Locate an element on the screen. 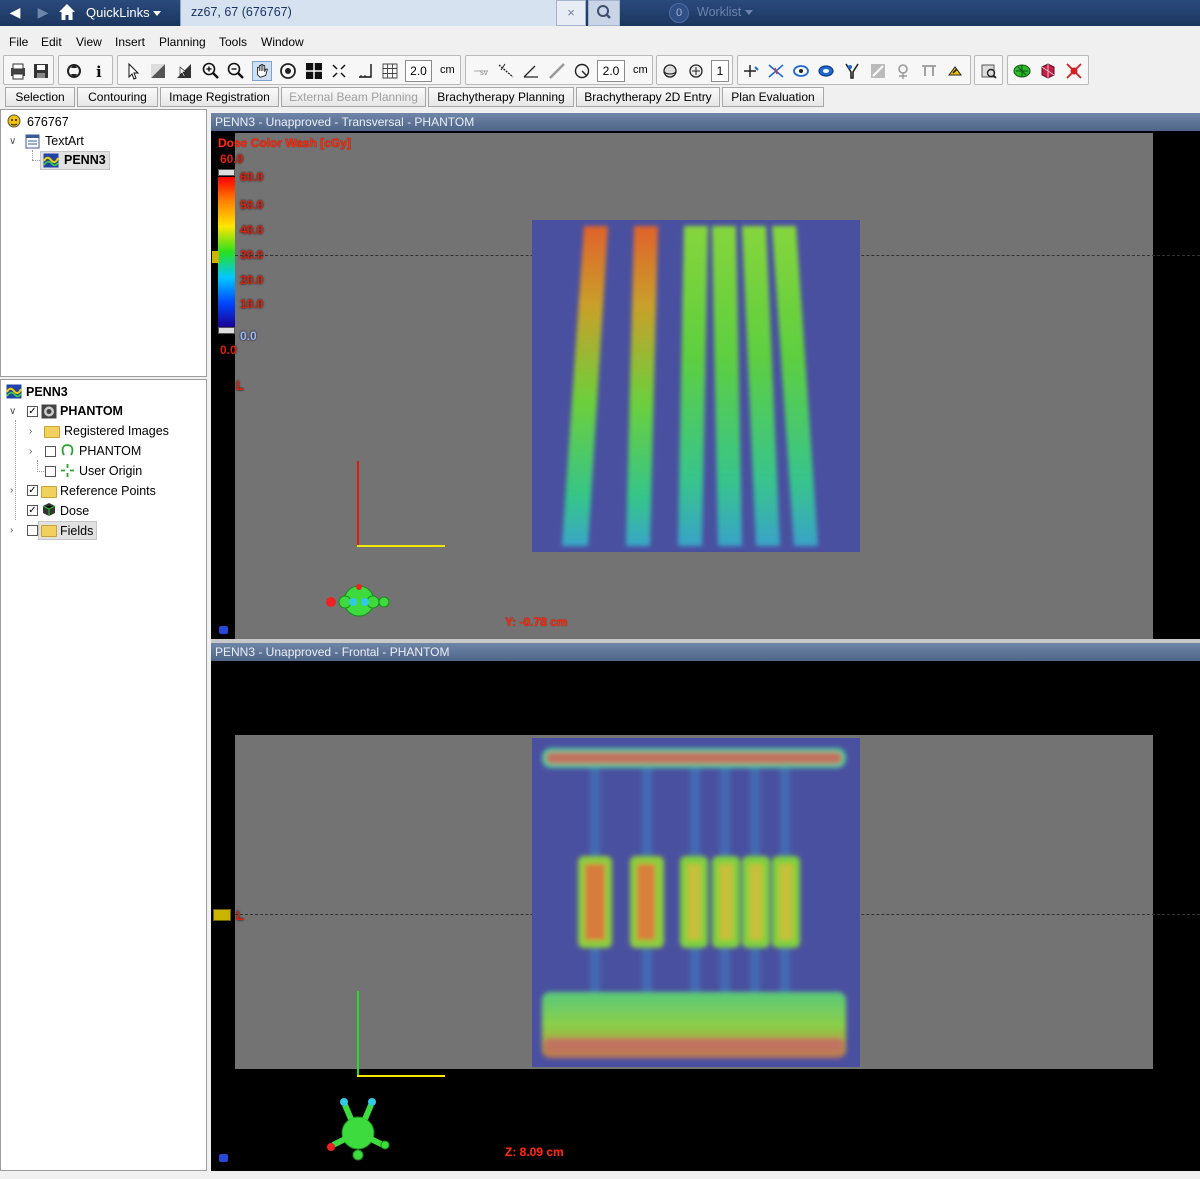 This screenshot has height=1179, width=1200. menu-view: View is located at coordinates (89, 42).